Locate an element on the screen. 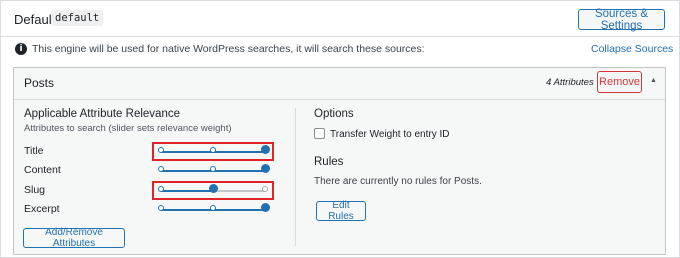 The image size is (680, 258). collapse-caret-icon: ▲ is located at coordinates (653, 80).